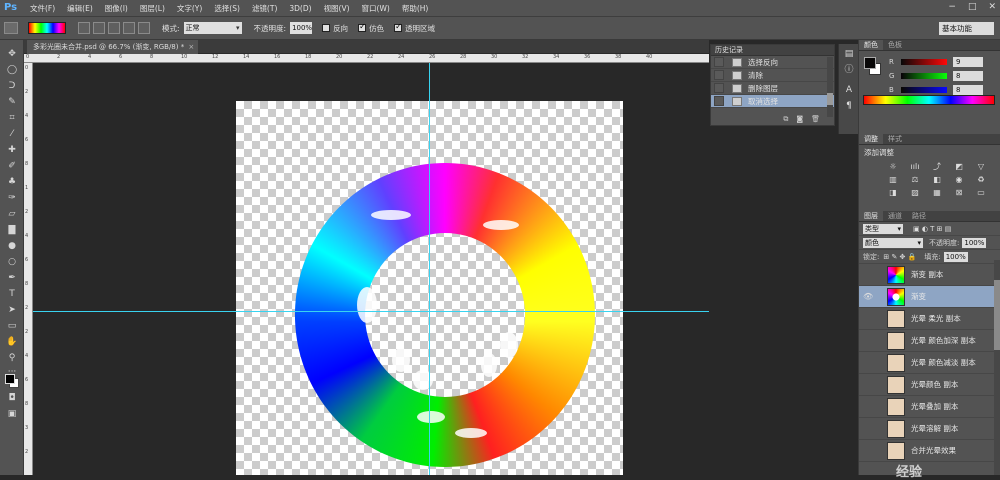 The width and height of the screenshot is (1000, 480). Describe the element at coordinates (997, 367) in the screenshot. I see `layers-scrollbar` at that location.